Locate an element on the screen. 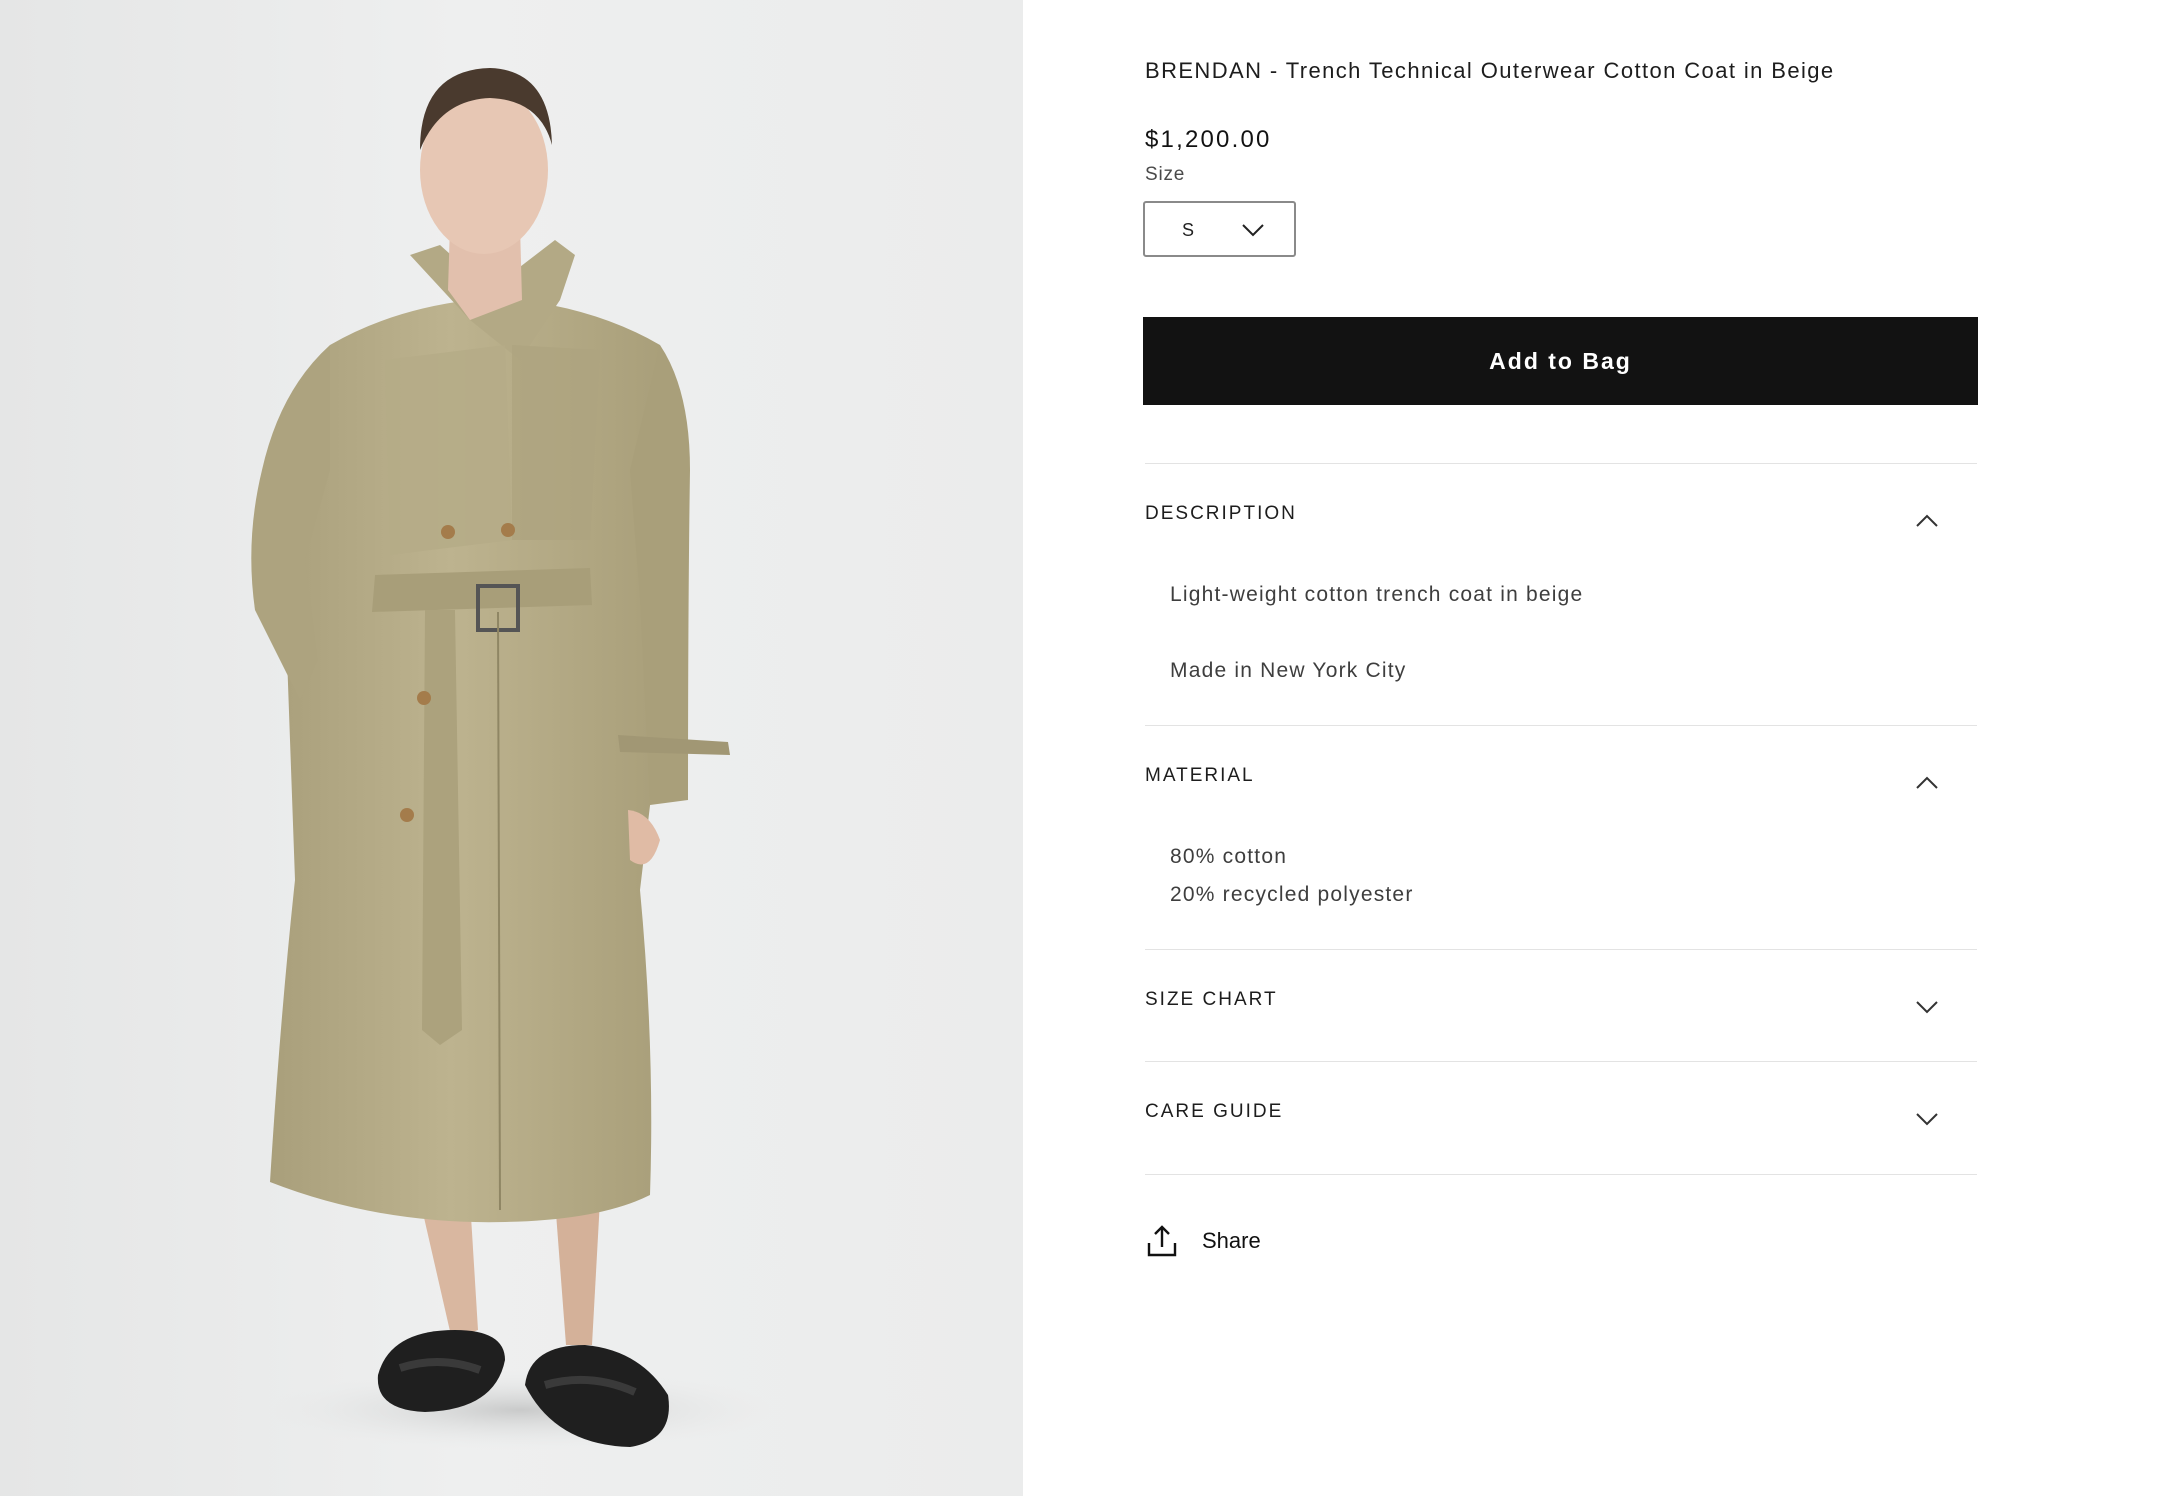  product-price: $1,200.00 is located at coordinates (1208, 139).